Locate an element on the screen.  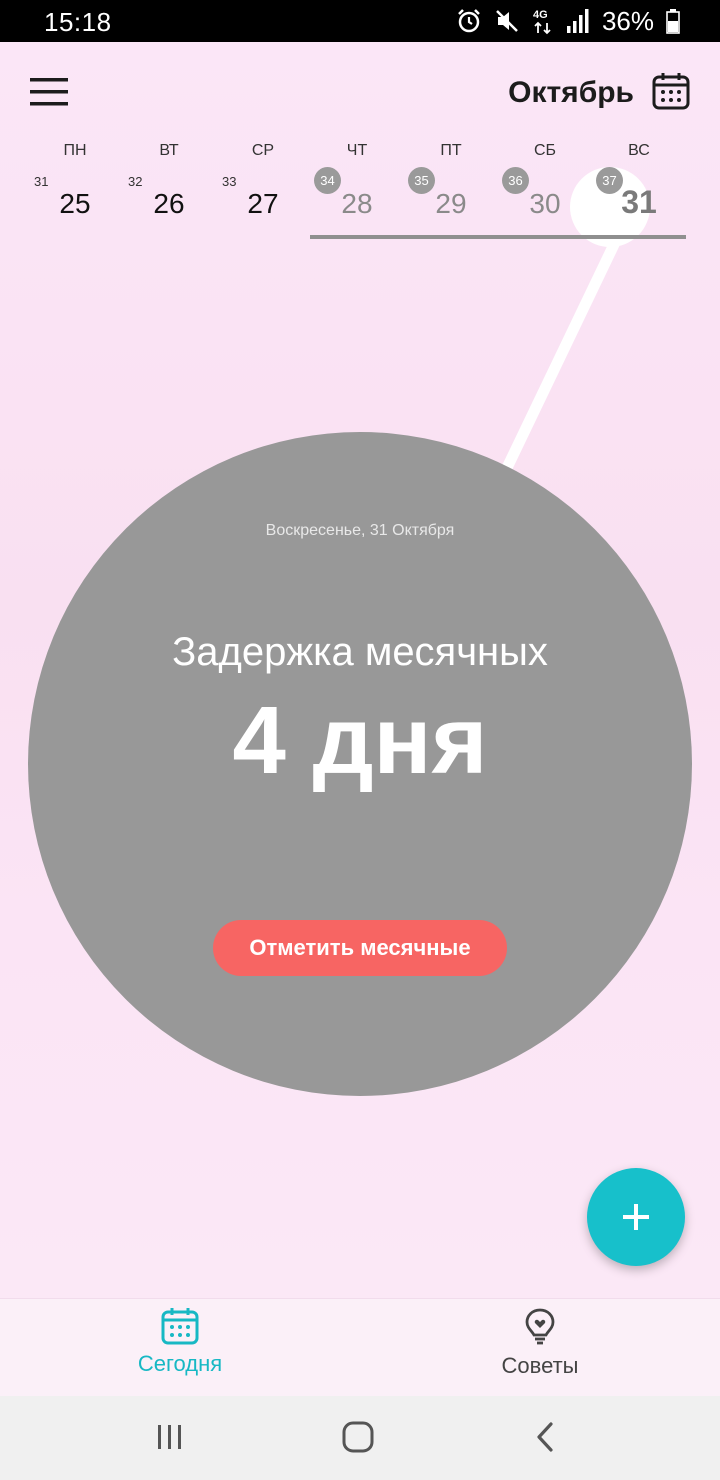
upcoming-days-underline is located at coordinates (498, 237).